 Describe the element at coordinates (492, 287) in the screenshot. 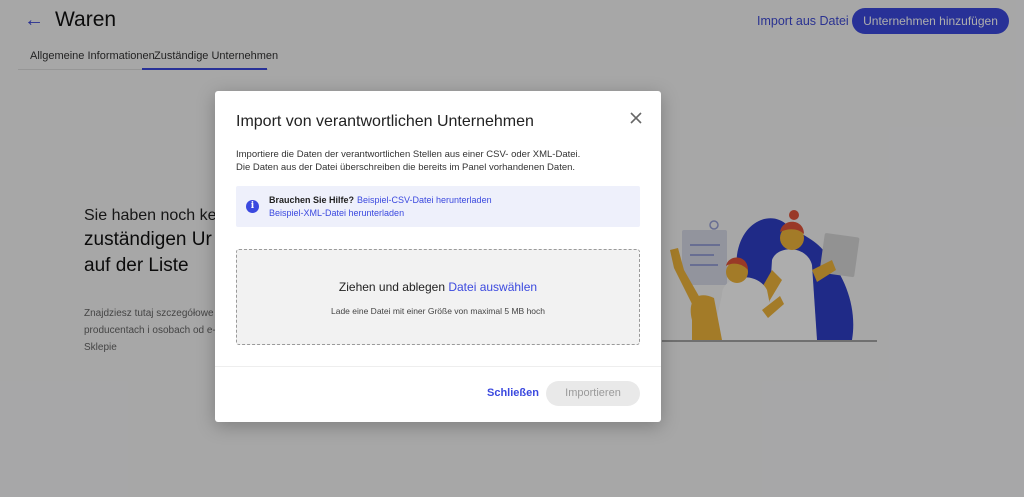

I see `select-file-link: Datei auswählen` at that location.